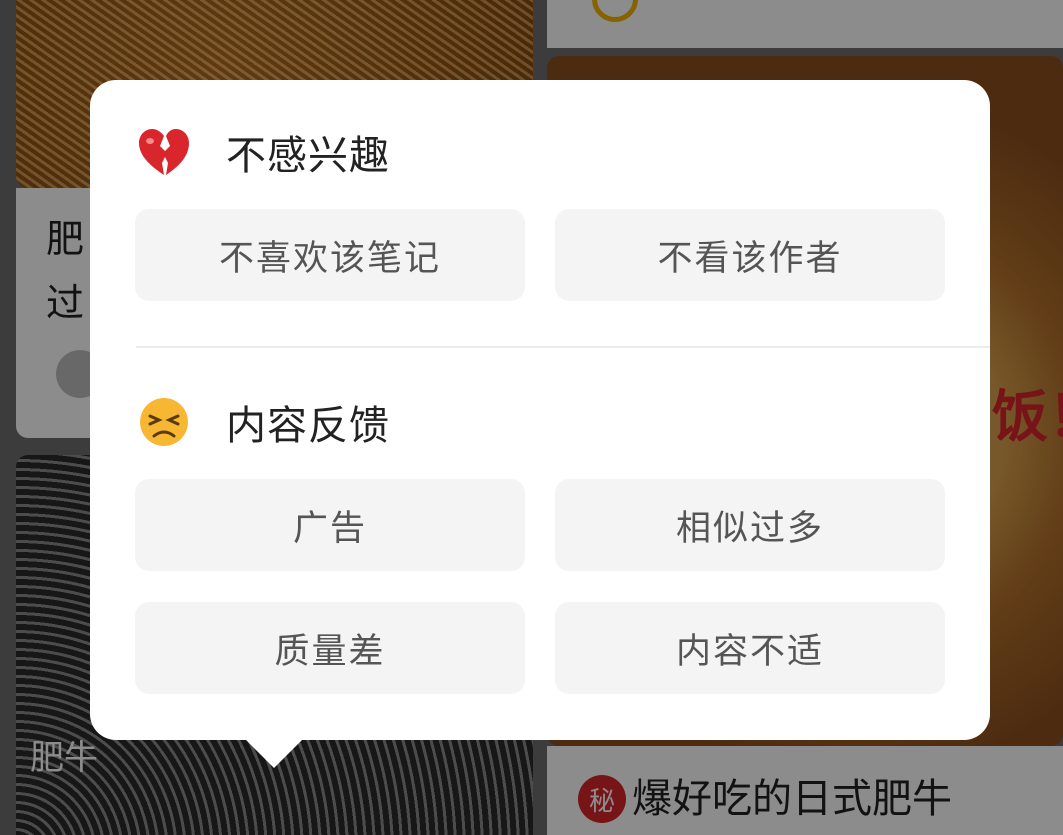 This screenshot has width=1063, height=835. What do you see at coordinates (750, 525) in the screenshot?
I see `option-too-similar: 相似过多` at bounding box center [750, 525].